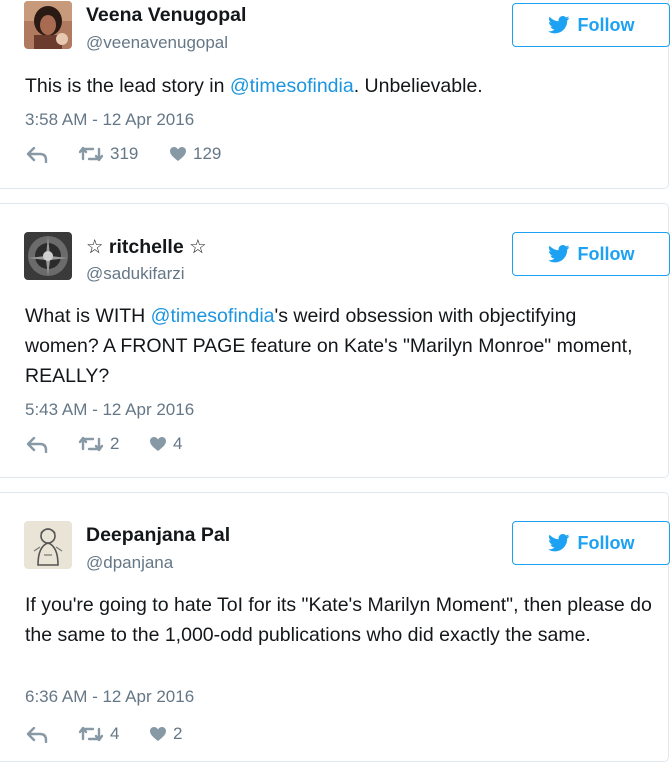 This screenshot has height=762, width=670. I want to click on retweet-button: 2, so click(98, 444).